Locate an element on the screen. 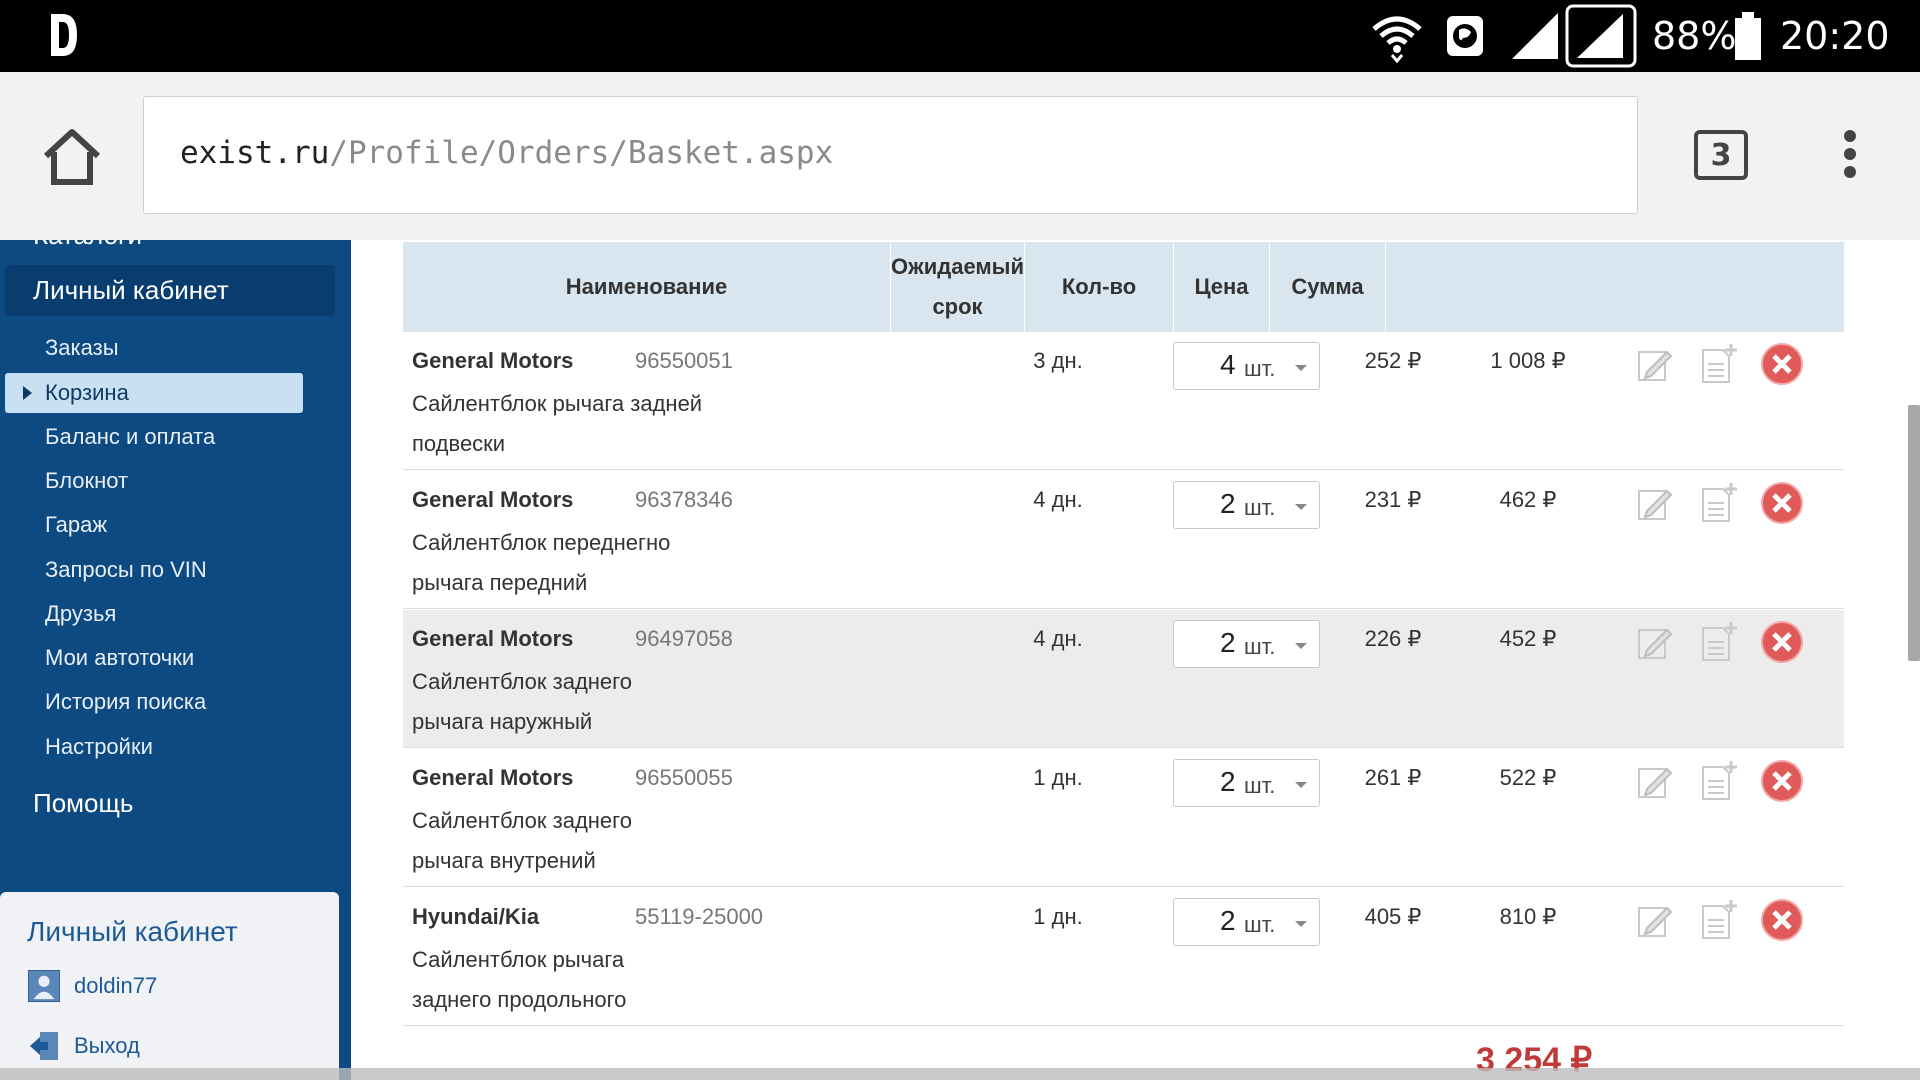 This screenshot has width=1920, height=1080. sidebar-item-help: Помощь is located at coordinates (83, 803).